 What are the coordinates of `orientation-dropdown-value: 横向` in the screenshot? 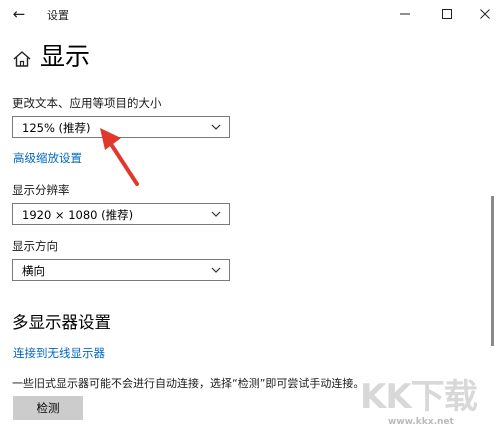 It's located at (33, 271).